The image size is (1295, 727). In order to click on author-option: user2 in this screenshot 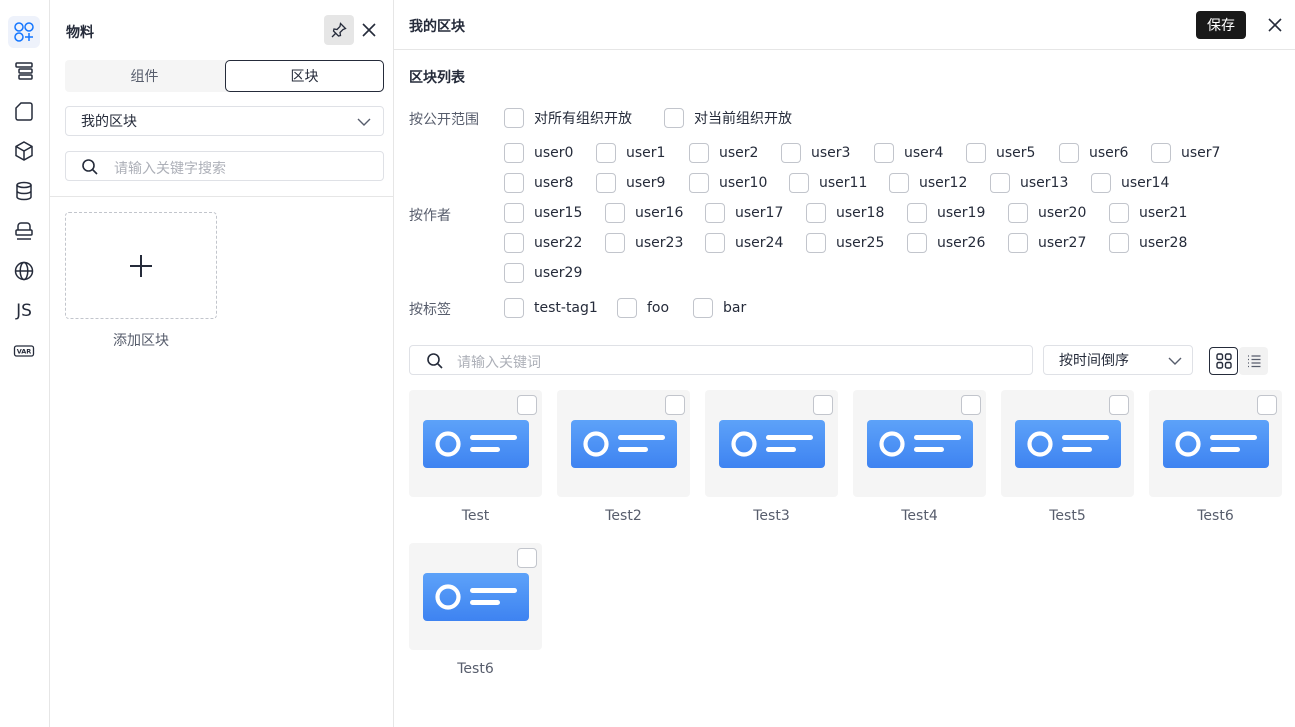, I will do `click(723, 153)`.